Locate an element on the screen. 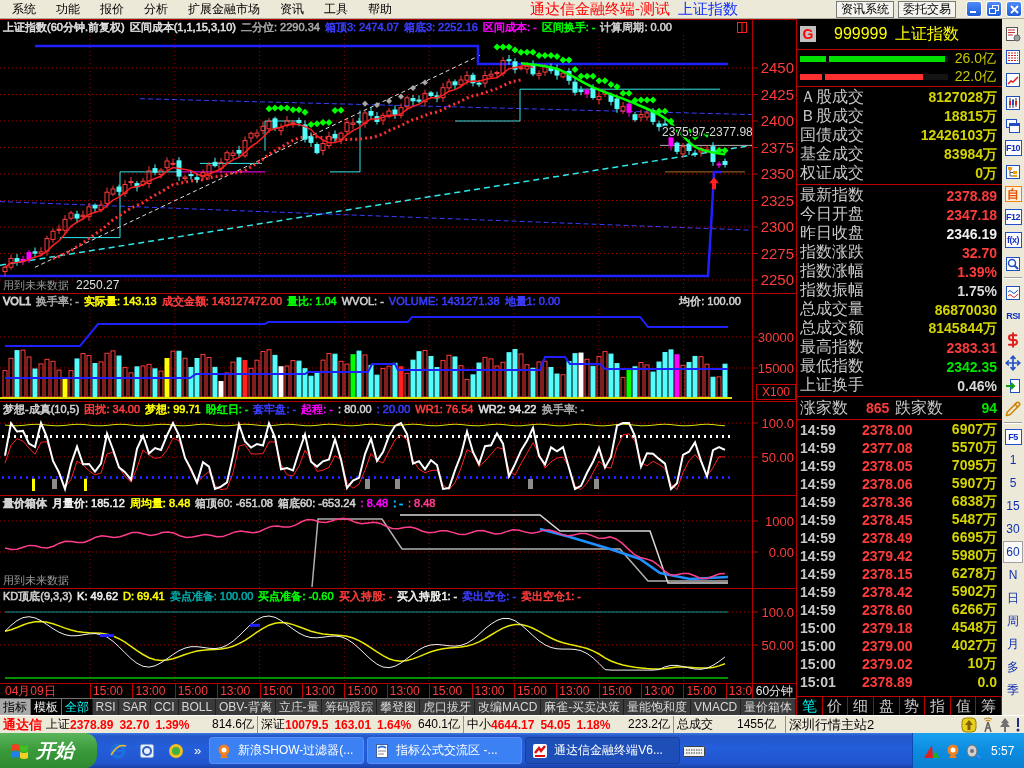  indicator-value: 箱底60: -653.24 is located at coordinates (316, 503).